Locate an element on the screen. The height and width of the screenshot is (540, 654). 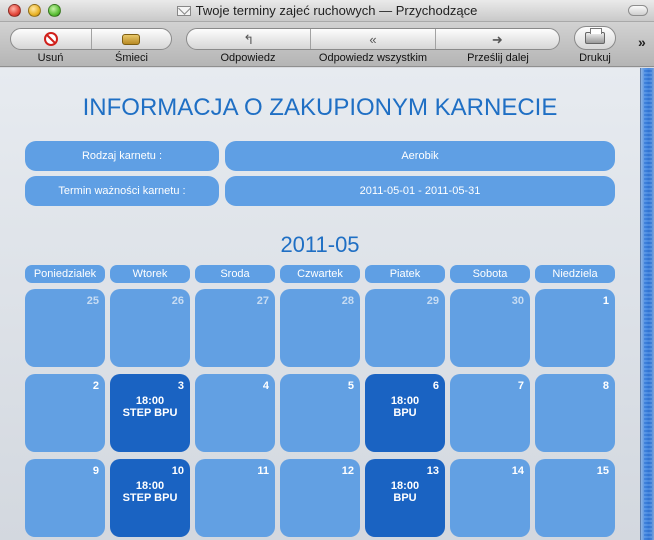
delete-label: Usuń is located at coordinates (50, 58).